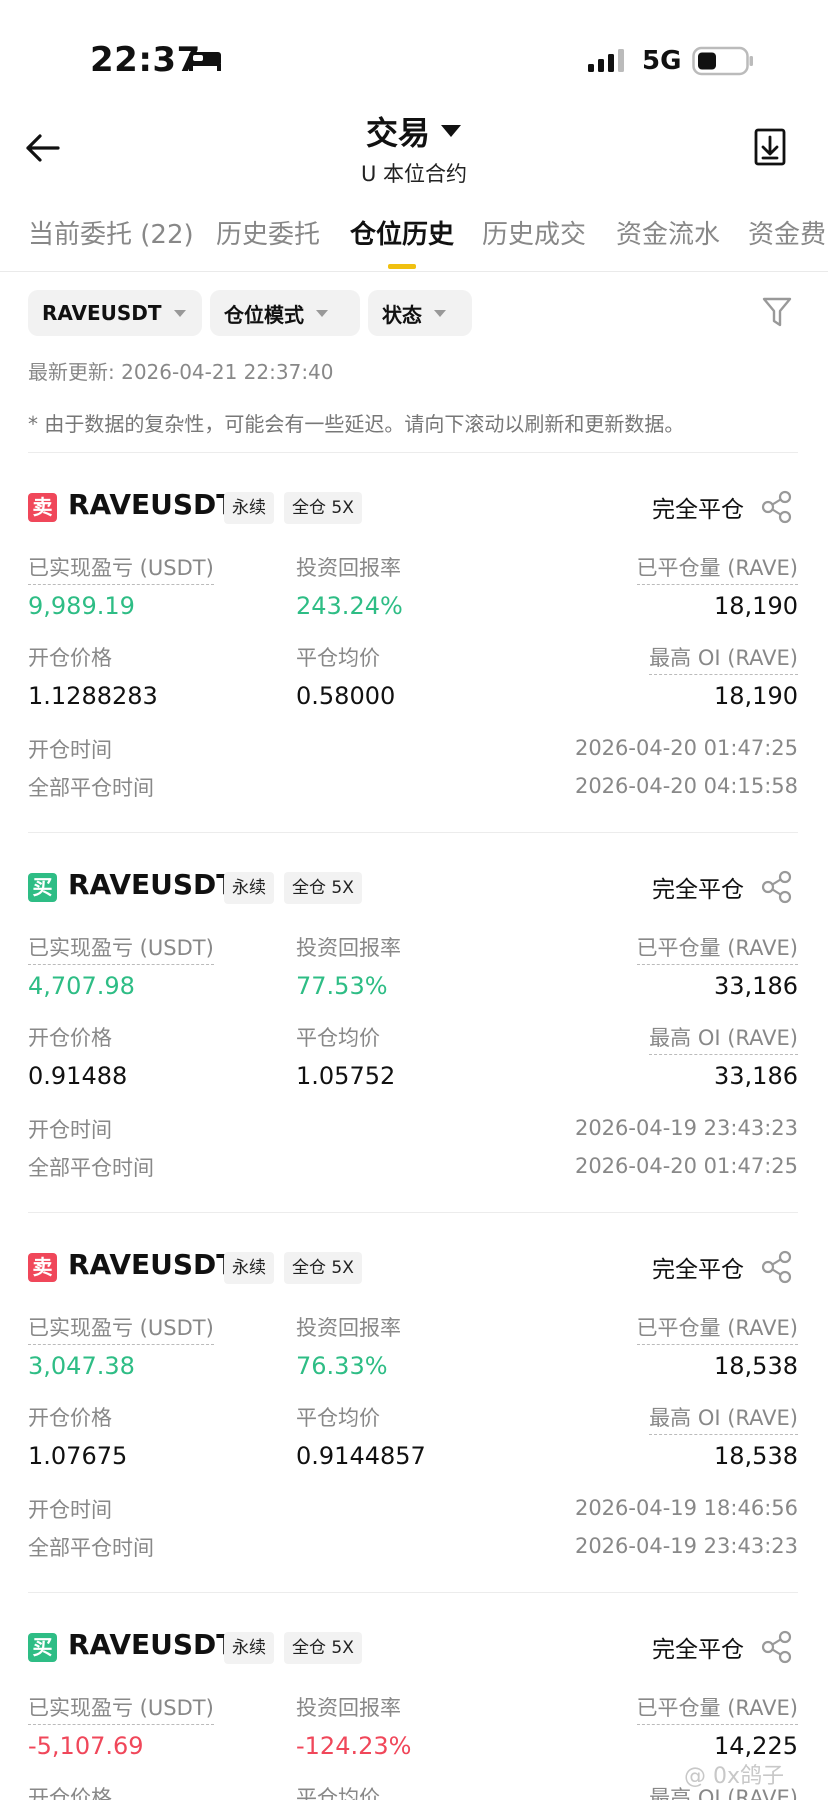  I want to click on tab-transaction-history: 资金流水, so click(668, 232).